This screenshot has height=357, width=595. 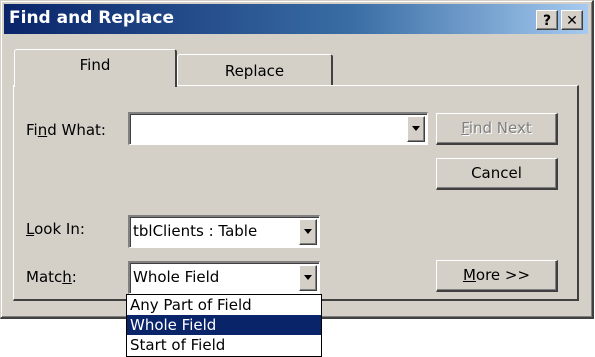 I want to click on more-button: More >>, so click(x=497, y=276).